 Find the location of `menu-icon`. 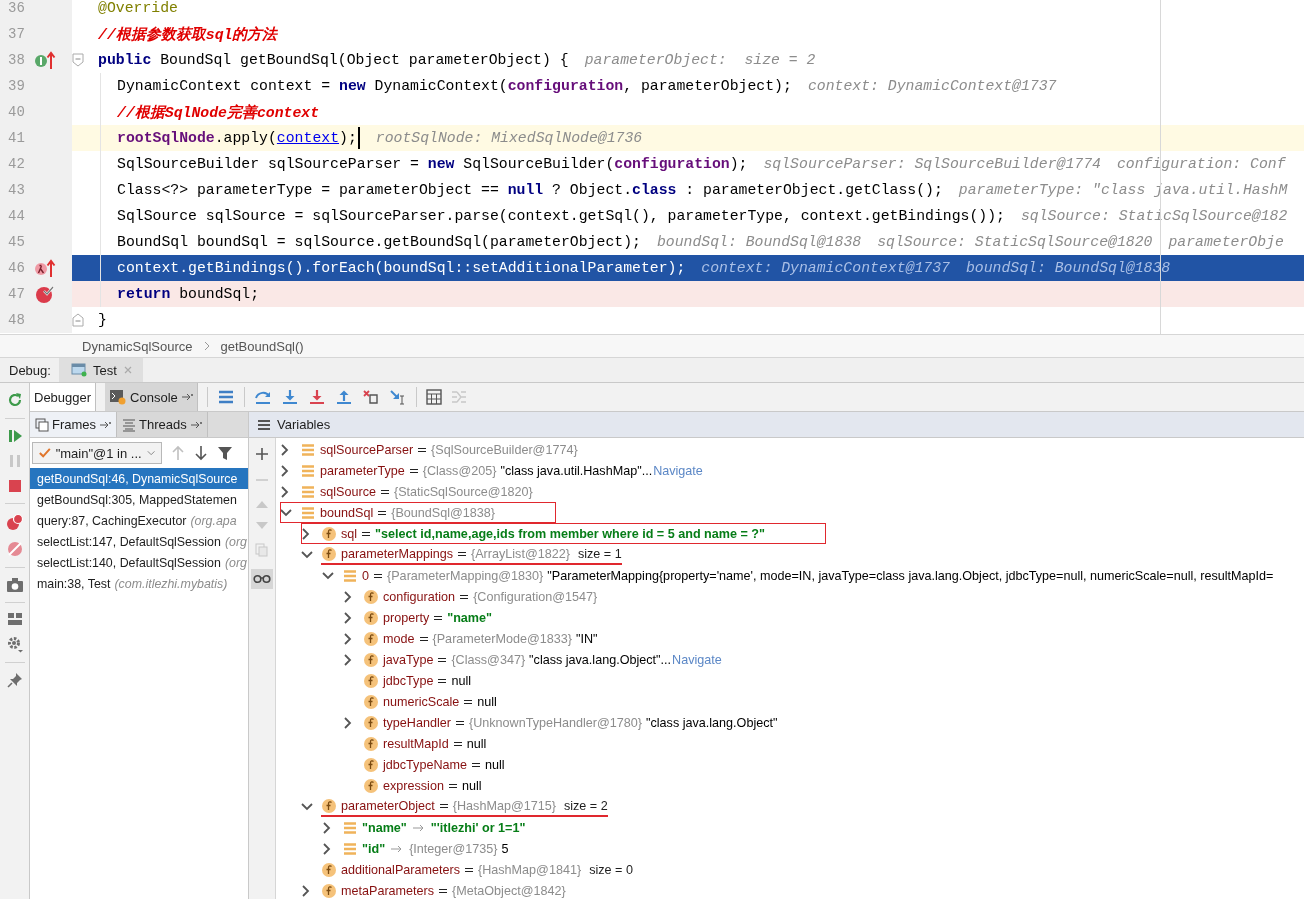

menu-icon is located at coordinates (225, 397).